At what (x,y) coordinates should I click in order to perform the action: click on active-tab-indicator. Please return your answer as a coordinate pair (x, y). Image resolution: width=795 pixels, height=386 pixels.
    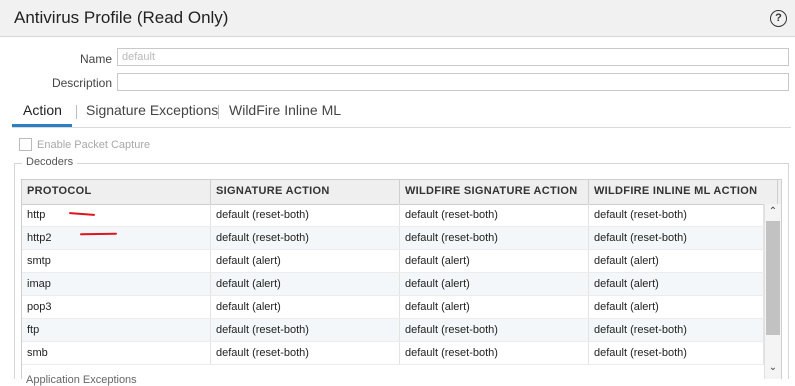
    Looking at the image, I should click on (42, 125).